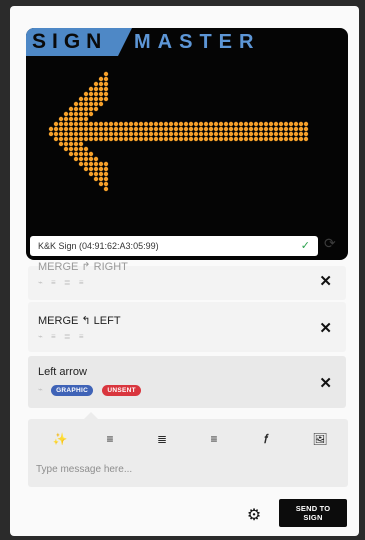 The image size is (365, 540). What do you see at coordinates (254, 516) in the screenshot?
I see `gear-icon: ⚙` at bounding box center [254, 516].